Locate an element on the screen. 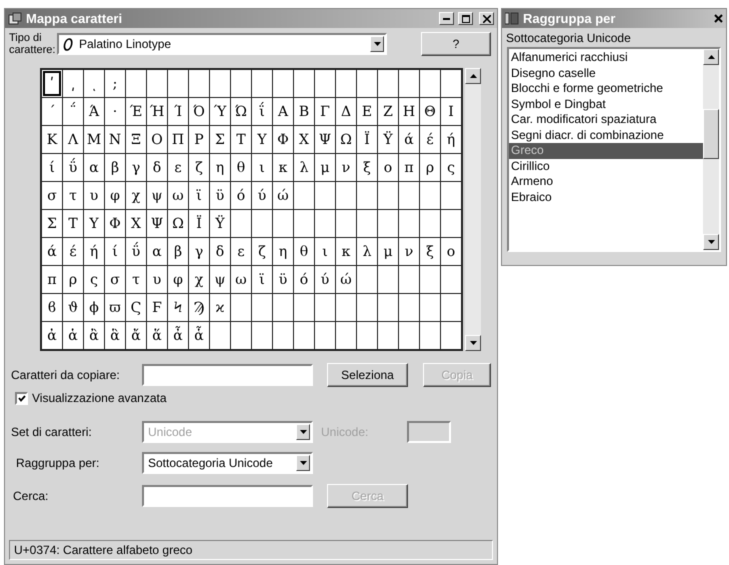 This screenshot has width=729, height=565. character-cell: Δ is located at coordinates (346, 111).